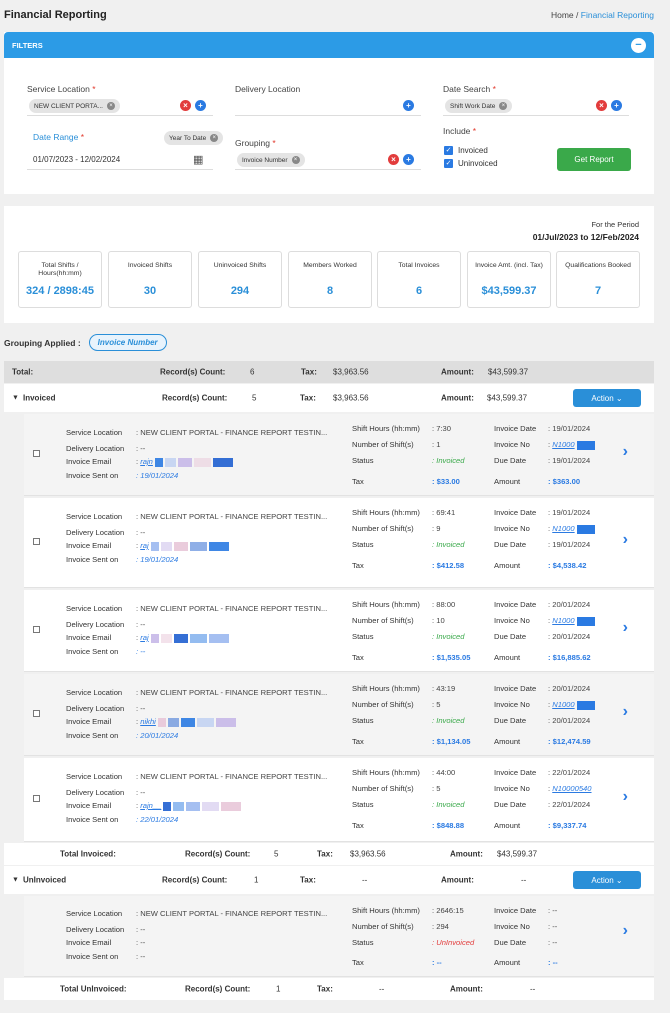 Image resolution: width=670 pixels, height=1013 pixels. What do you see at coordinates (598, 279) in the screenshot?
I see `card-qualifications-booked: Qualifications Booked 7` at bounding box center [598, 279].